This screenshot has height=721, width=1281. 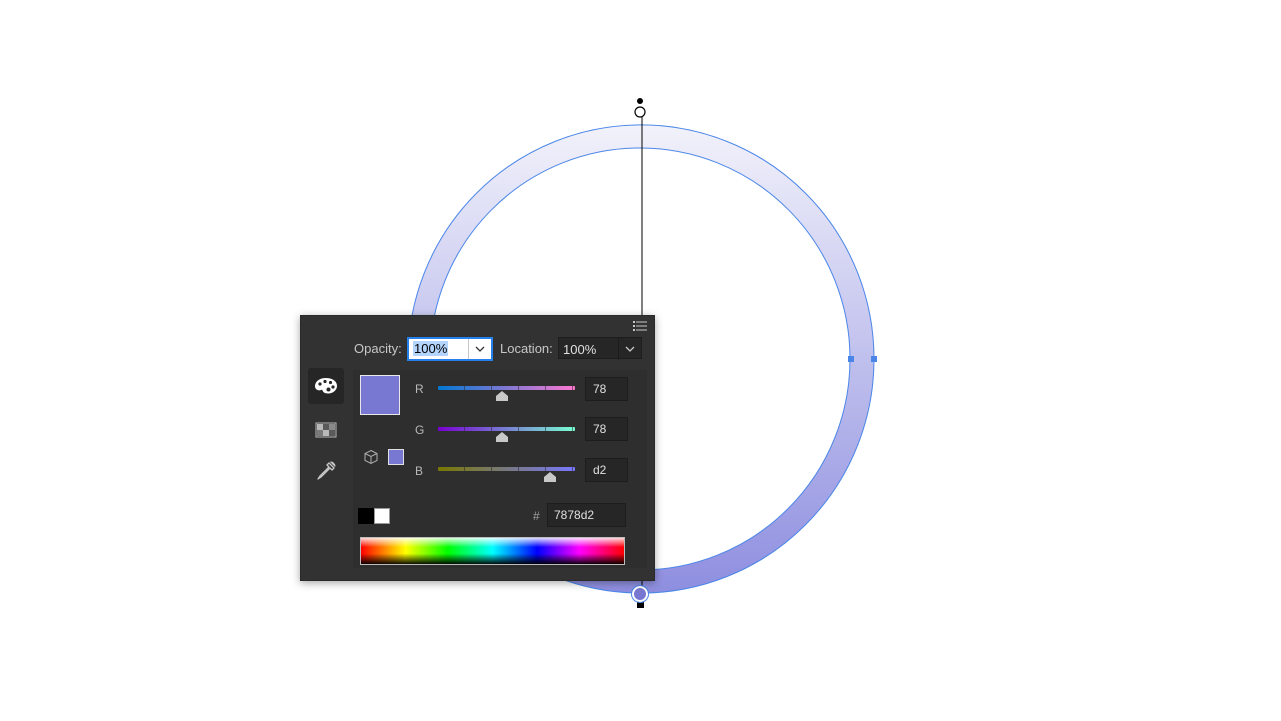 I want to click on red-slider-track, so click(x=506, y=388).